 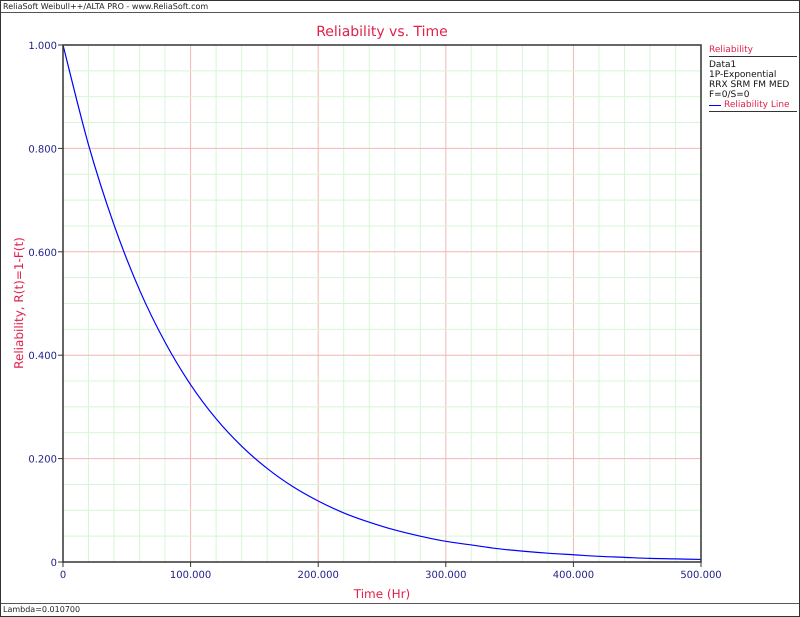 What do you see at coordinates (743, 75) in the screenshot?
I see `legend-text: 1P-Exponential` at bounding box center [743, 75].